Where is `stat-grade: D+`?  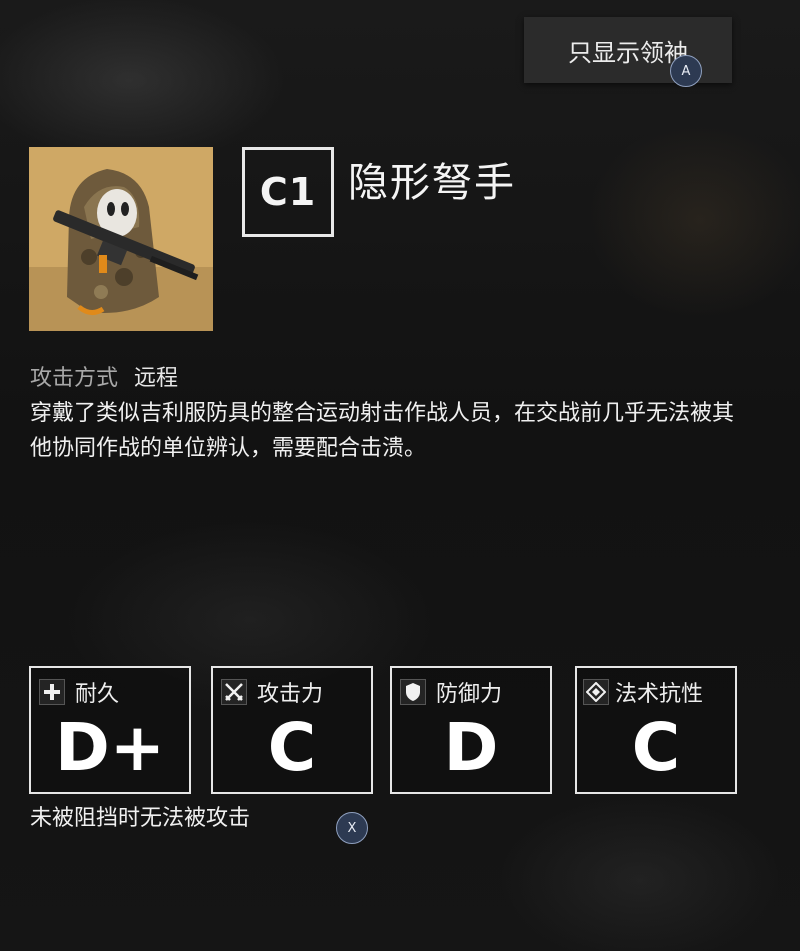
stat-grade: D+ is located at coordinates (110, 747).